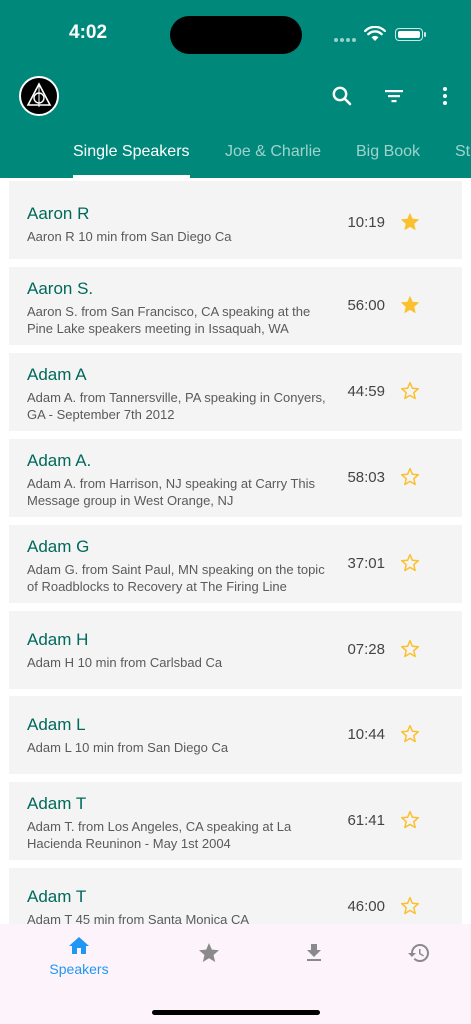 This screenshot has height=1024, width=471. What do you see at coordinates (366, 649) in the screenshot?
I see `speaker-duration: 07:28` at bounding box center [366, 649].